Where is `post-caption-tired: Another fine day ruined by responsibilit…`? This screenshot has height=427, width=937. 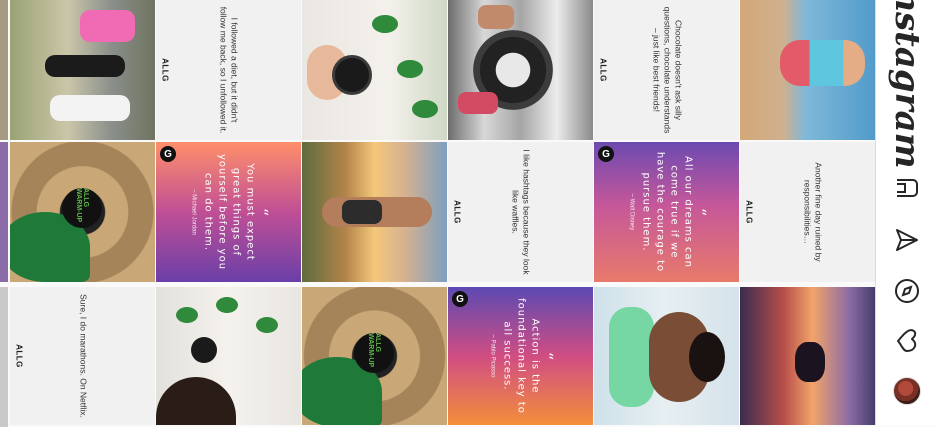 post-caption-tired: Another fine day ruined by responsibilit… is located at coordinates (812, 212).